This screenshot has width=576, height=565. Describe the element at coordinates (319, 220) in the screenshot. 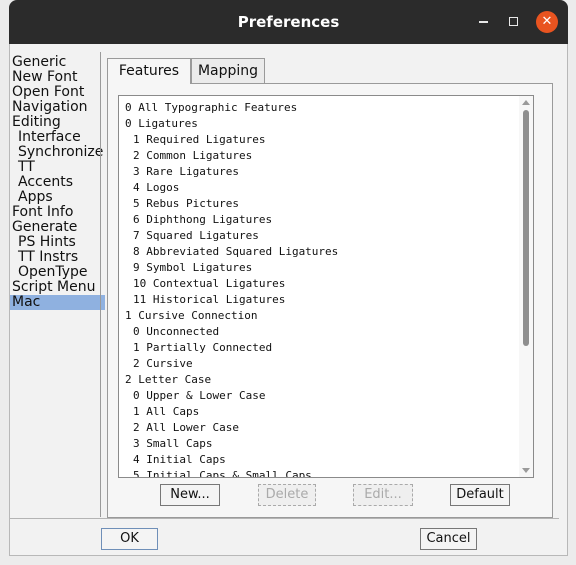

I see `feature-row: 6 Diphthong Ligatures` at that location.